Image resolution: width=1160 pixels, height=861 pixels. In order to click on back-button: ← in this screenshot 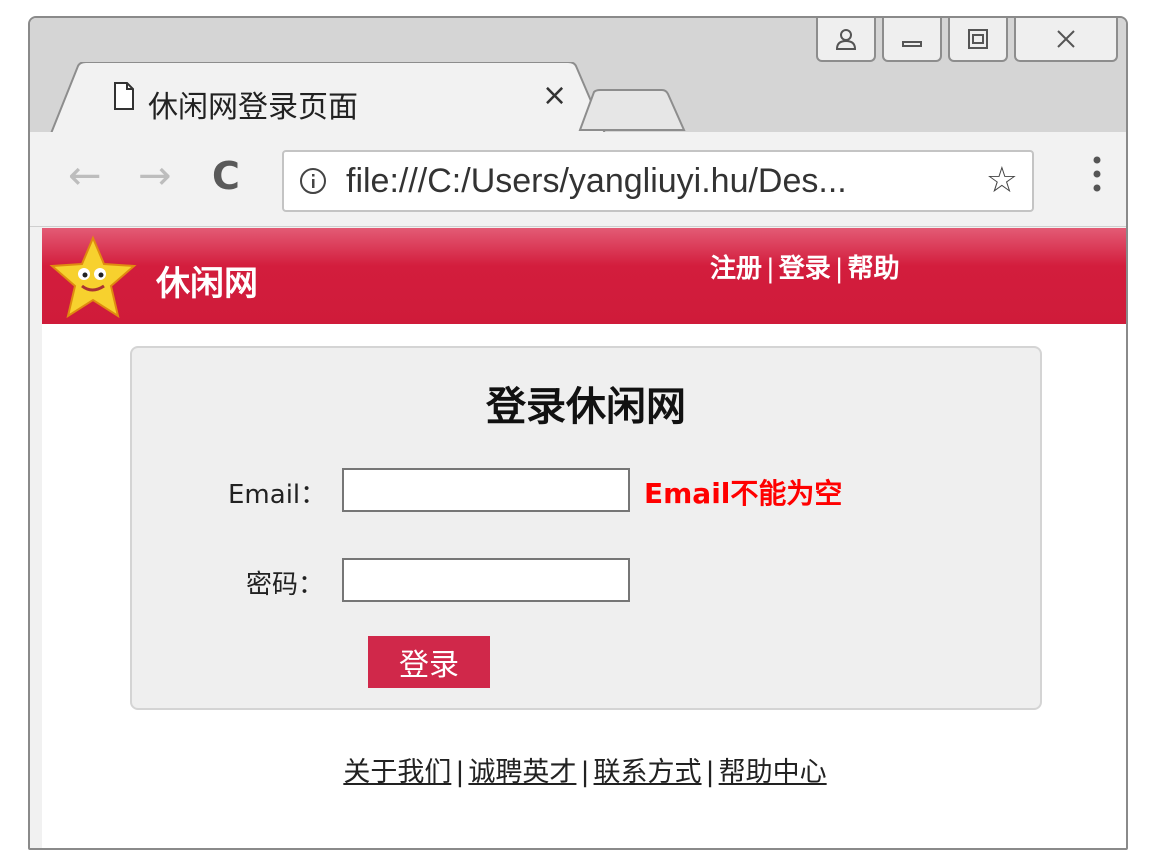, I will do `click(85, 176)`.